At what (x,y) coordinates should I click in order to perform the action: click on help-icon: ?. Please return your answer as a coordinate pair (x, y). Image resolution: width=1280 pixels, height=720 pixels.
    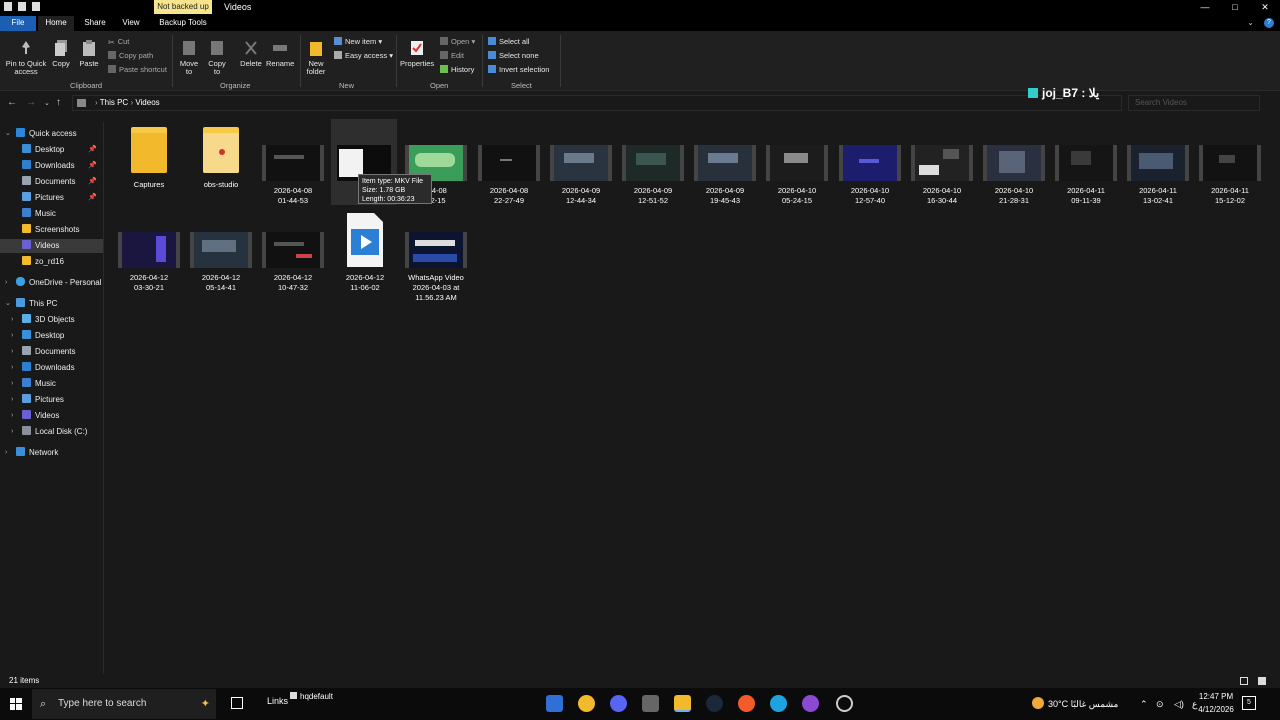
    Looking at the image, I should click on (1269, 23).